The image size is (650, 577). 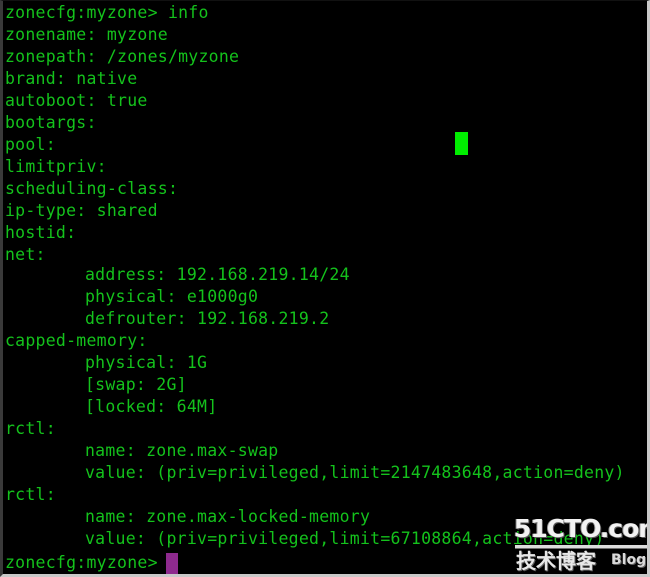 I want to click on terminal-line: bootargs:, so click(x=51, y=122).